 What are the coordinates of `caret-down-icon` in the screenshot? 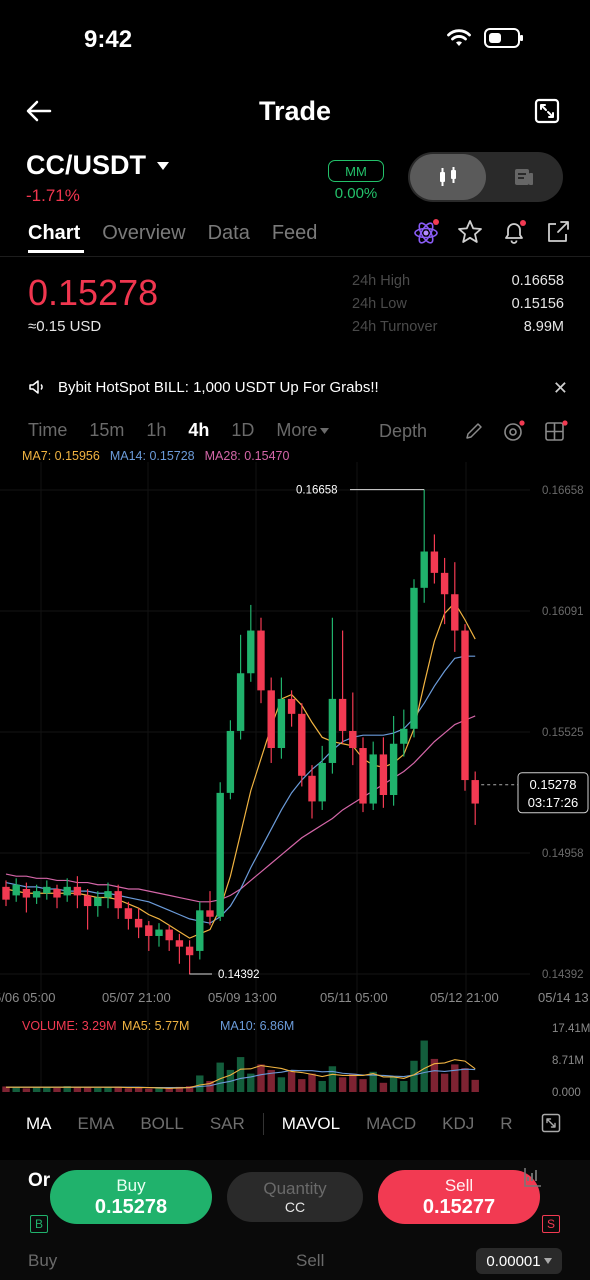 It's located at (325, 430).